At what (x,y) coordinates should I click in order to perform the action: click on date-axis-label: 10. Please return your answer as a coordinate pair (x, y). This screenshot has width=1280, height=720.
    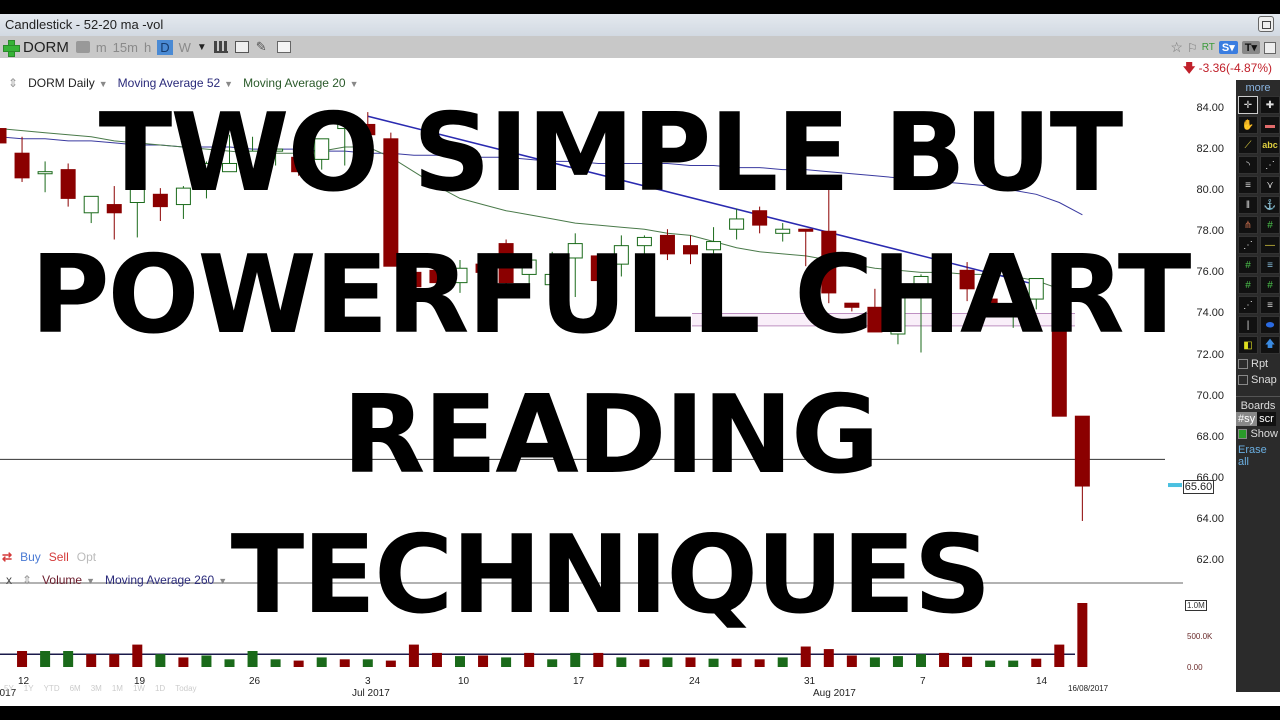
    Looking at the image, I should click on (464, 681).